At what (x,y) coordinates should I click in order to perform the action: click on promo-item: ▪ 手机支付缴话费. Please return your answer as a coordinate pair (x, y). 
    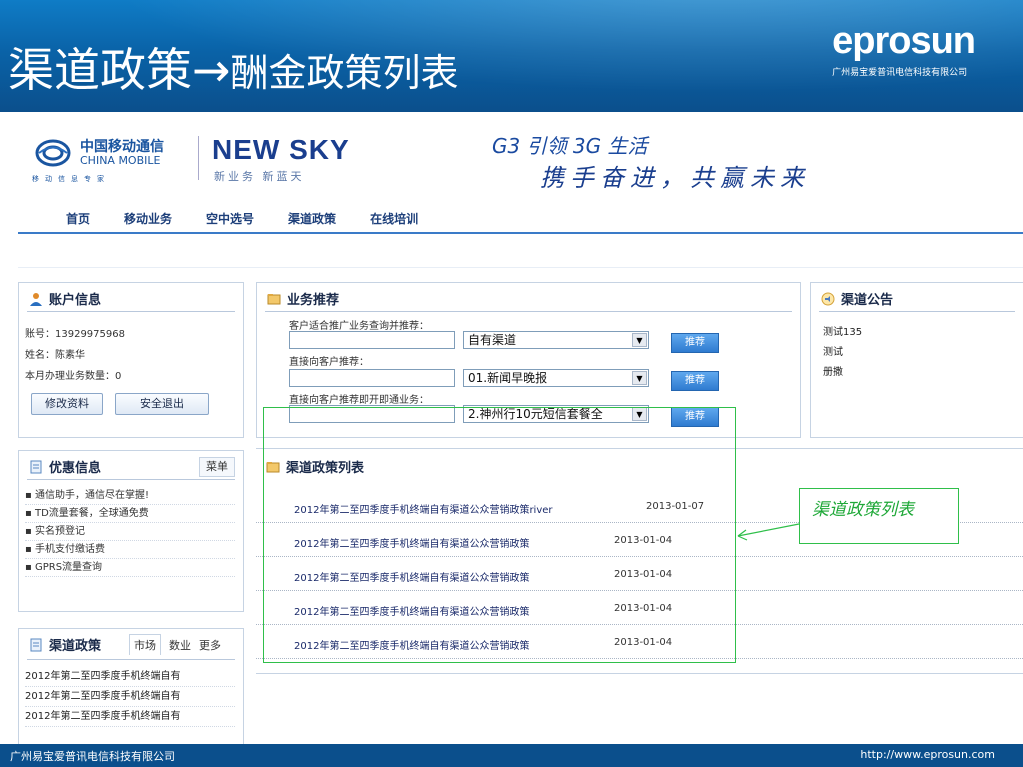
    Looking at the image, I should click on (130, 550).